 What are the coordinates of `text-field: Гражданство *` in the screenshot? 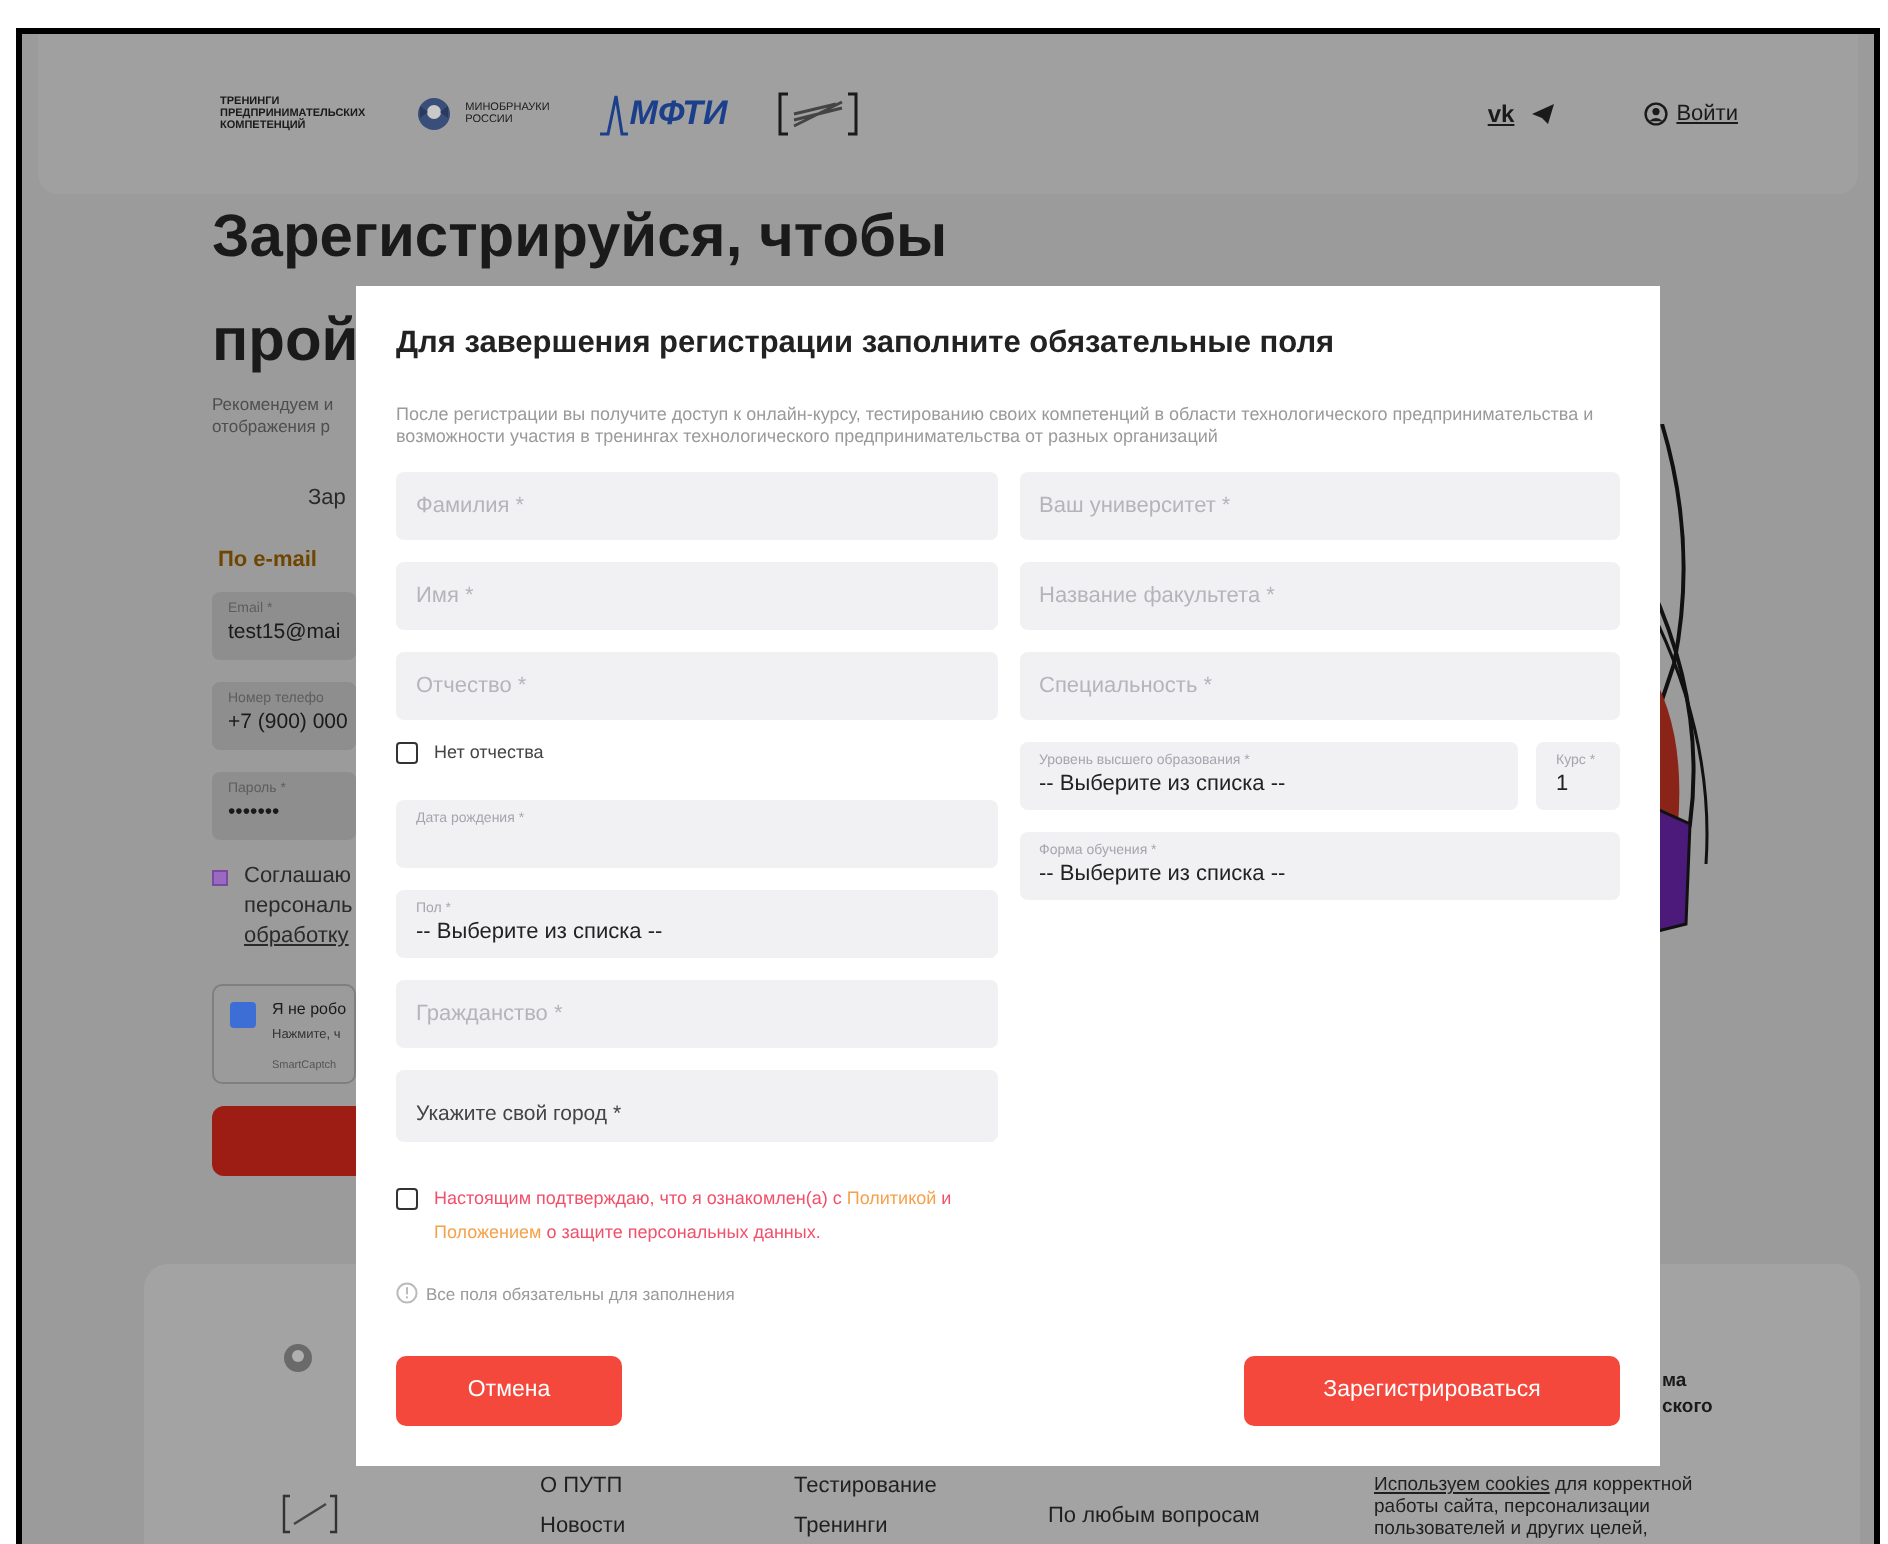 It's located at (696, 1013).